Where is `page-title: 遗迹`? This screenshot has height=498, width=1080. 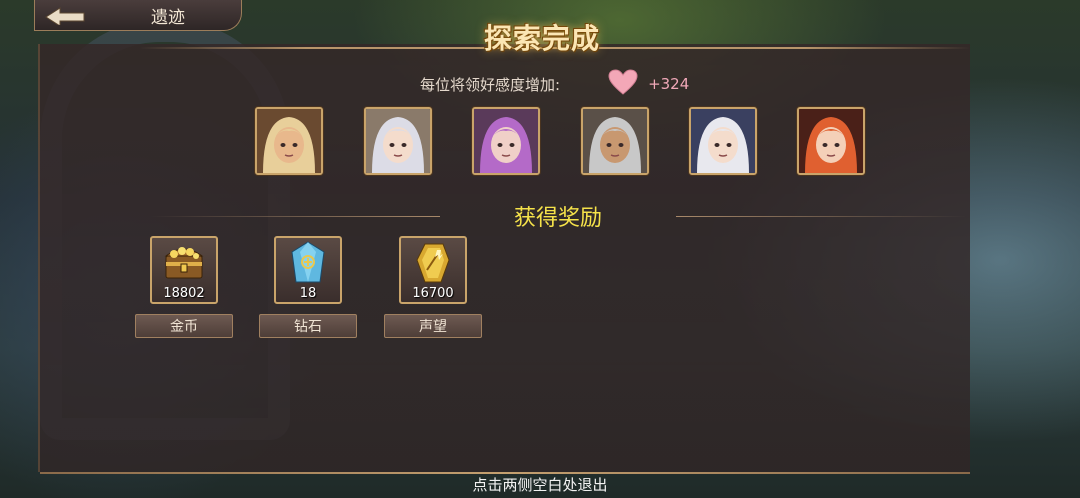
page-title: 遗迹 is located at coordinates (168, 17).